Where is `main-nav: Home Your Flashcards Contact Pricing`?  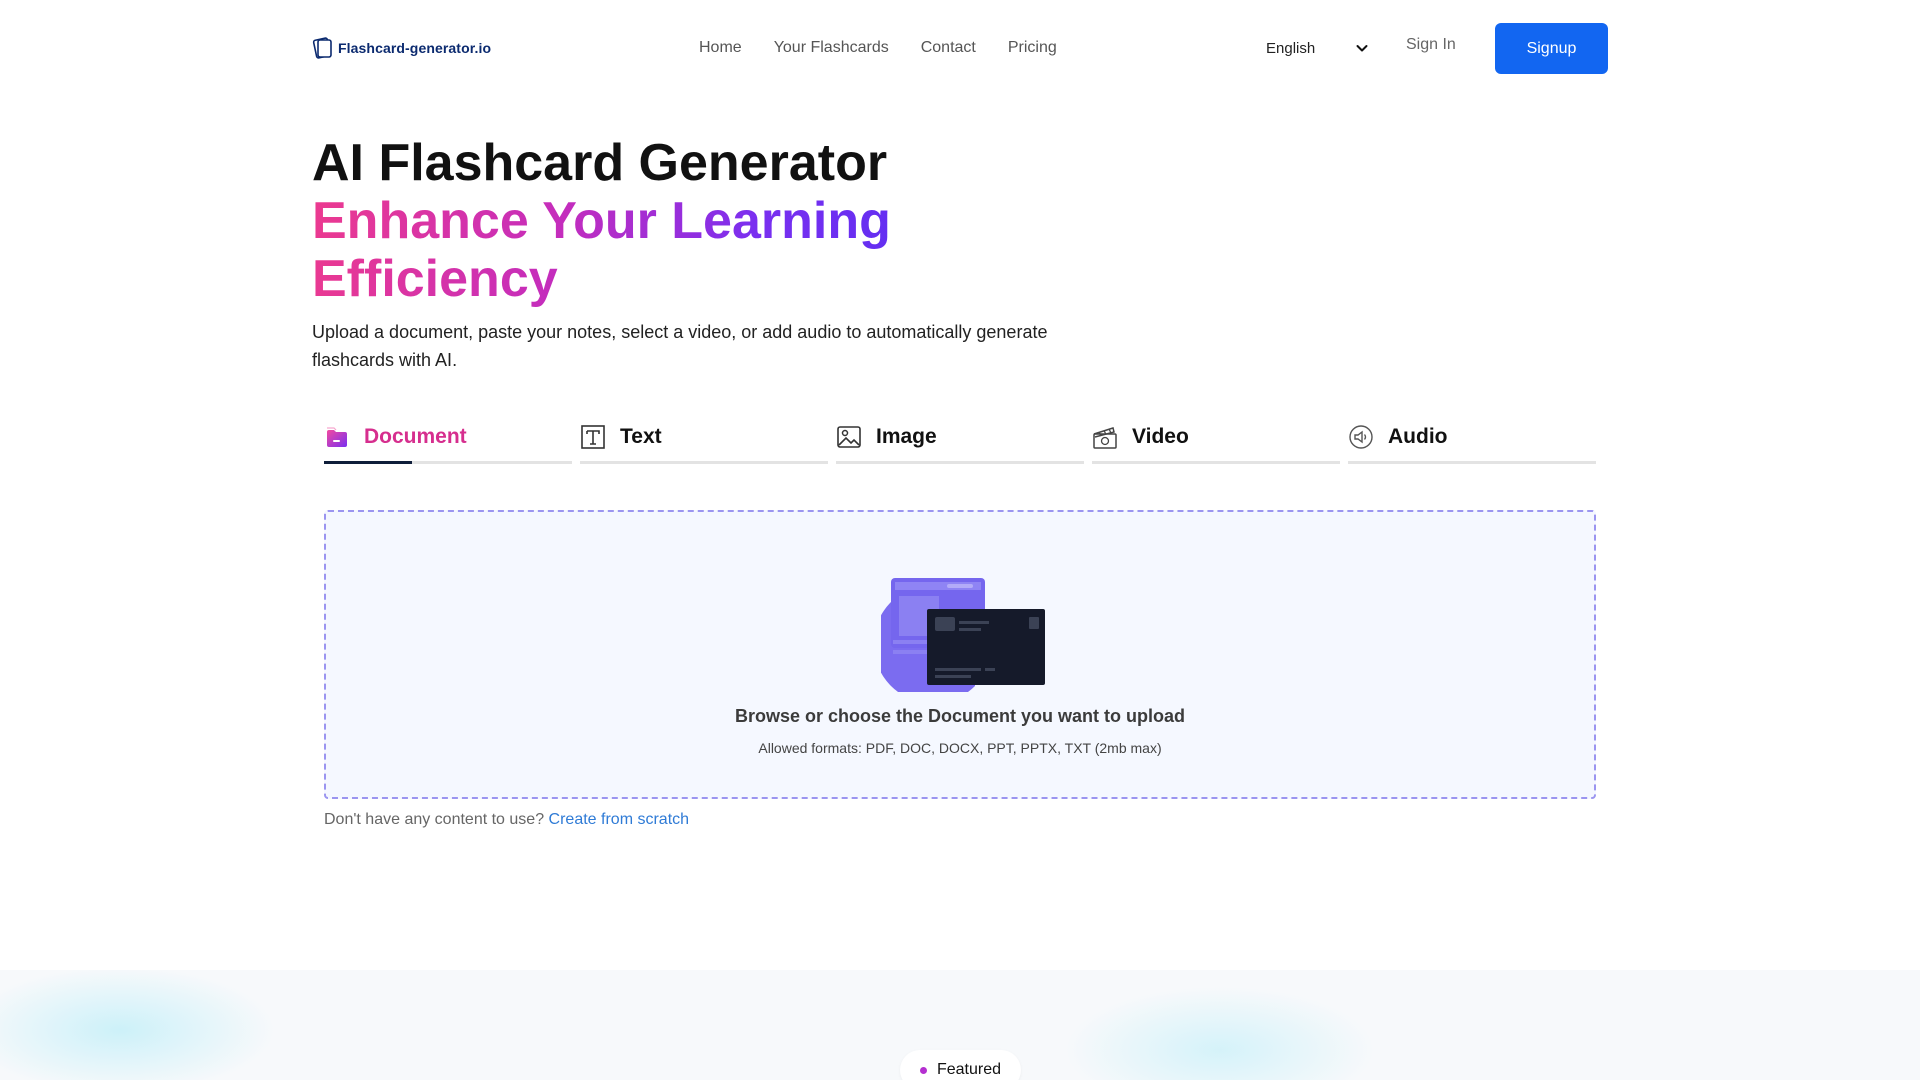 main-nav: Home Your Flashcards Contact Pricing is located at coordinates (878, 48).